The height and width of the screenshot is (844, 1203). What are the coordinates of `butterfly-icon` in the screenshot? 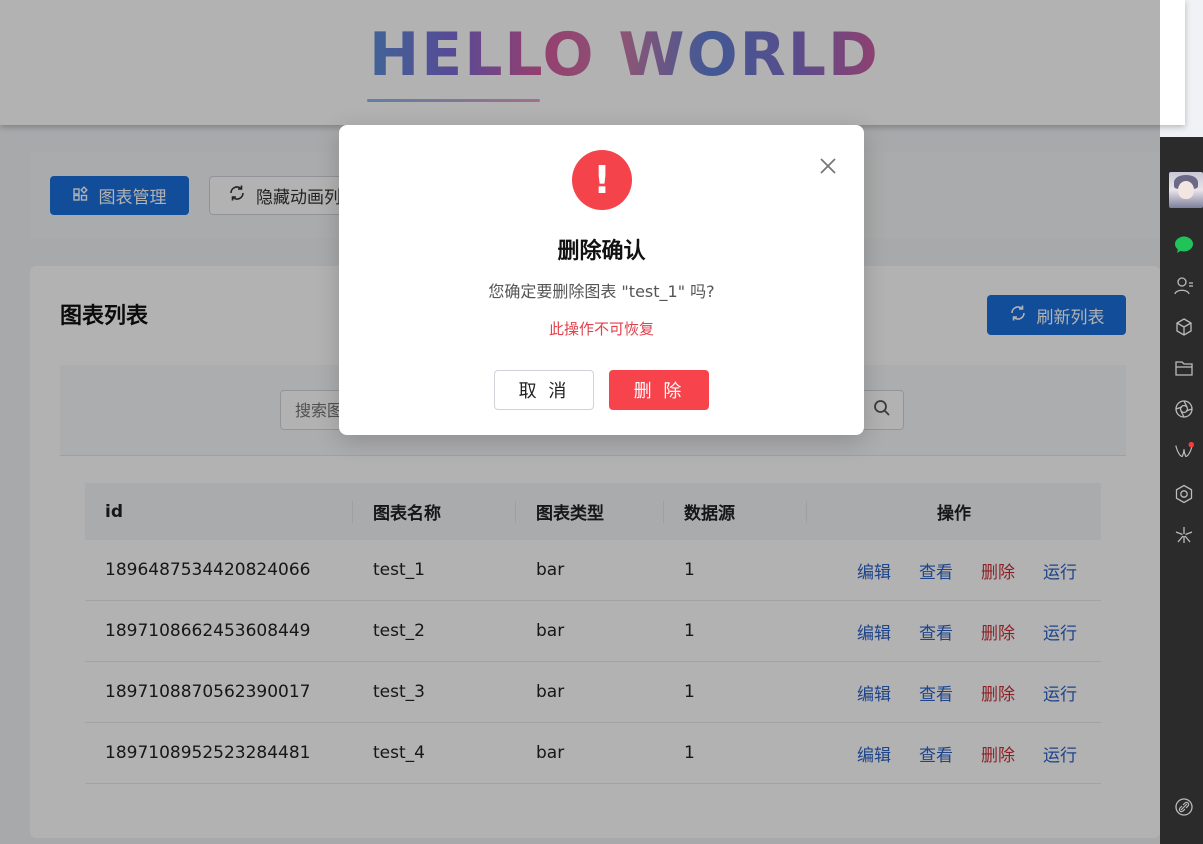 It's located at (1184, 451).